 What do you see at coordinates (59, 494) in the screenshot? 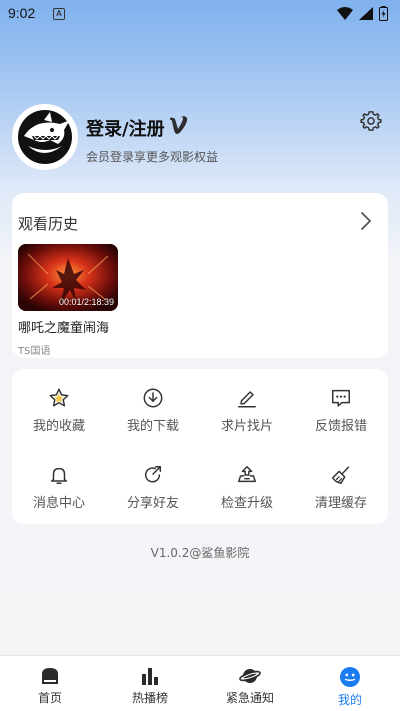
I see `messages-button: 消息中心` at bounding box center [59, 494].